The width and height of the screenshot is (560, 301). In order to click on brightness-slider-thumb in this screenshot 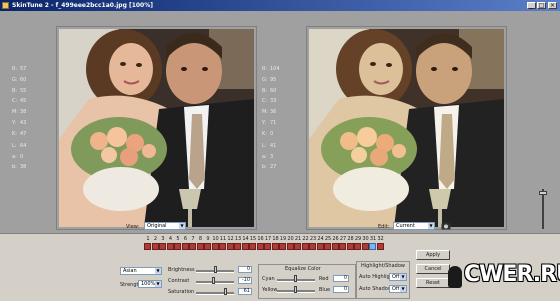, I will do `click(215, 269)`.